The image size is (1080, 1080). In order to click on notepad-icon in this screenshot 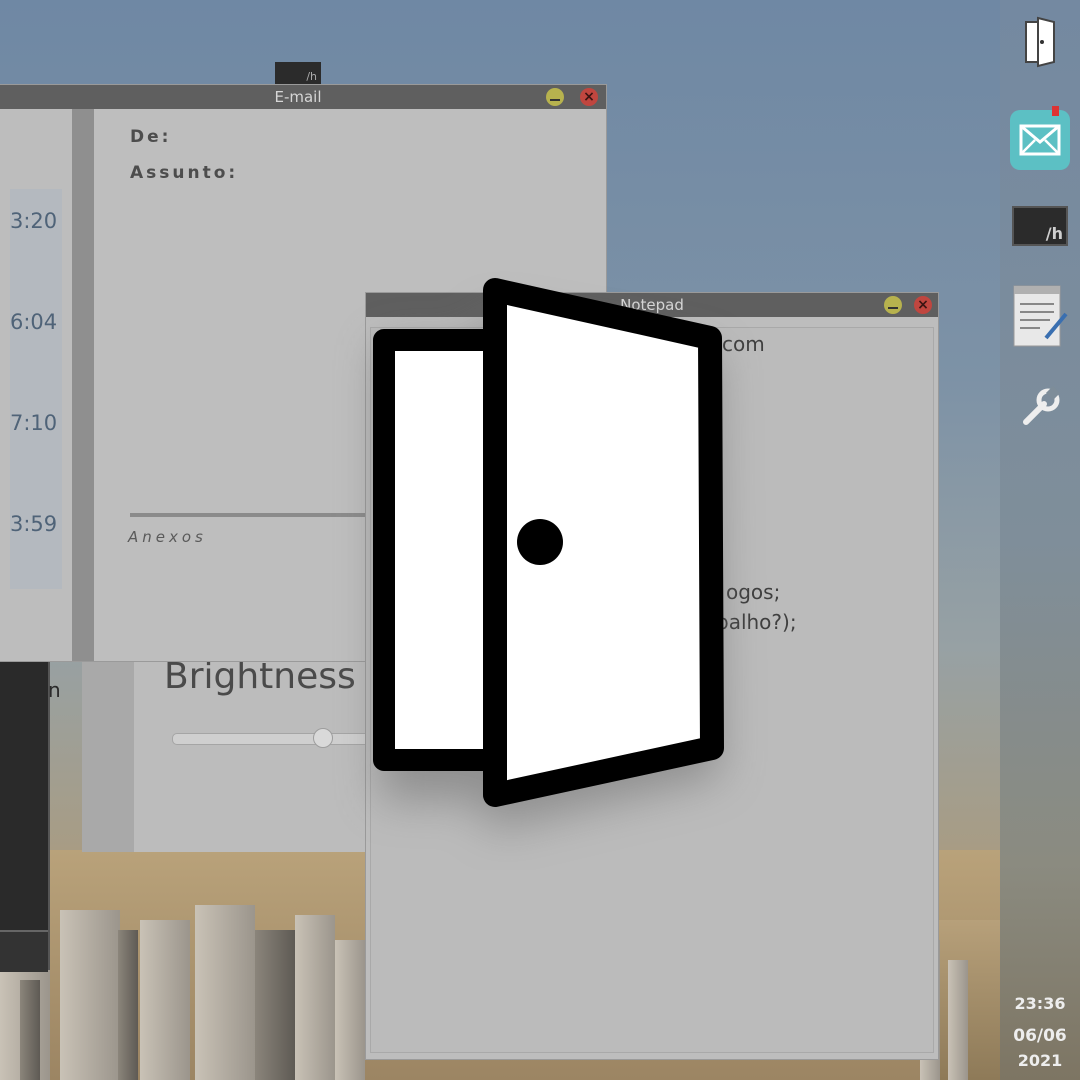, I will do `click(1040, 316)`.